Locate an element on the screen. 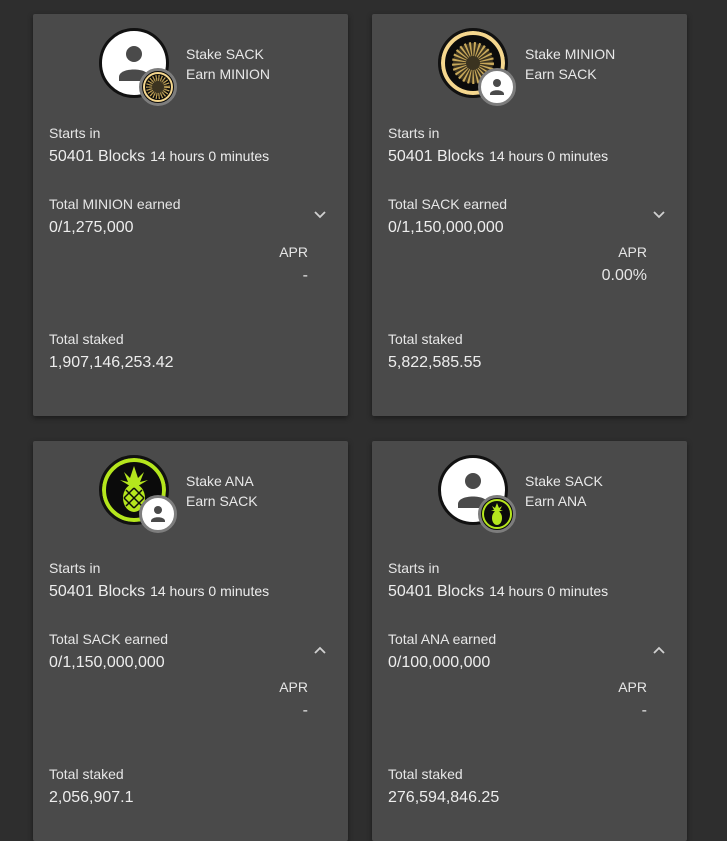 This screenshot has height=841, width=727. total-staked-value: 276,594,846.25 is located at coordinates (444, 797).